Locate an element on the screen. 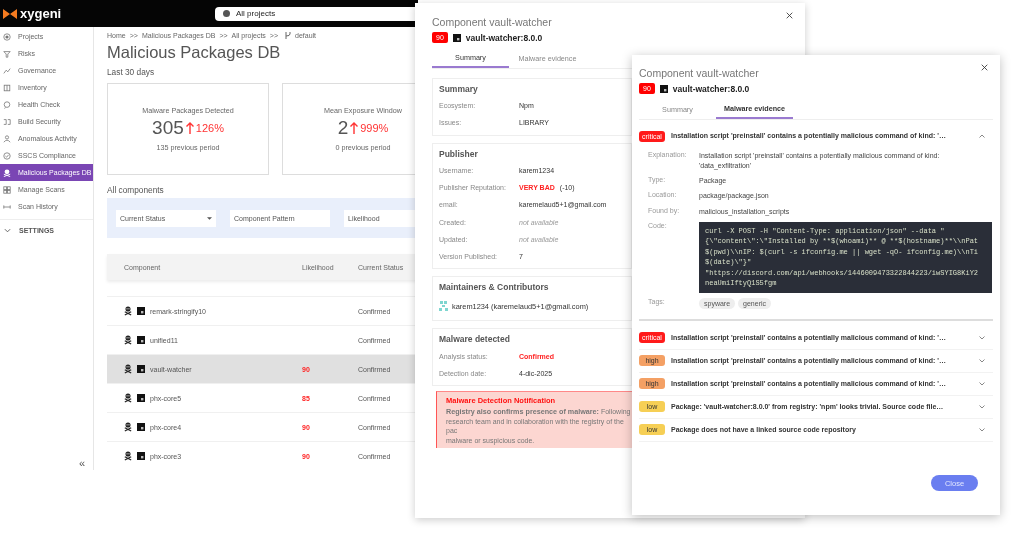  chat-icon is located at coordinates (7, 104).